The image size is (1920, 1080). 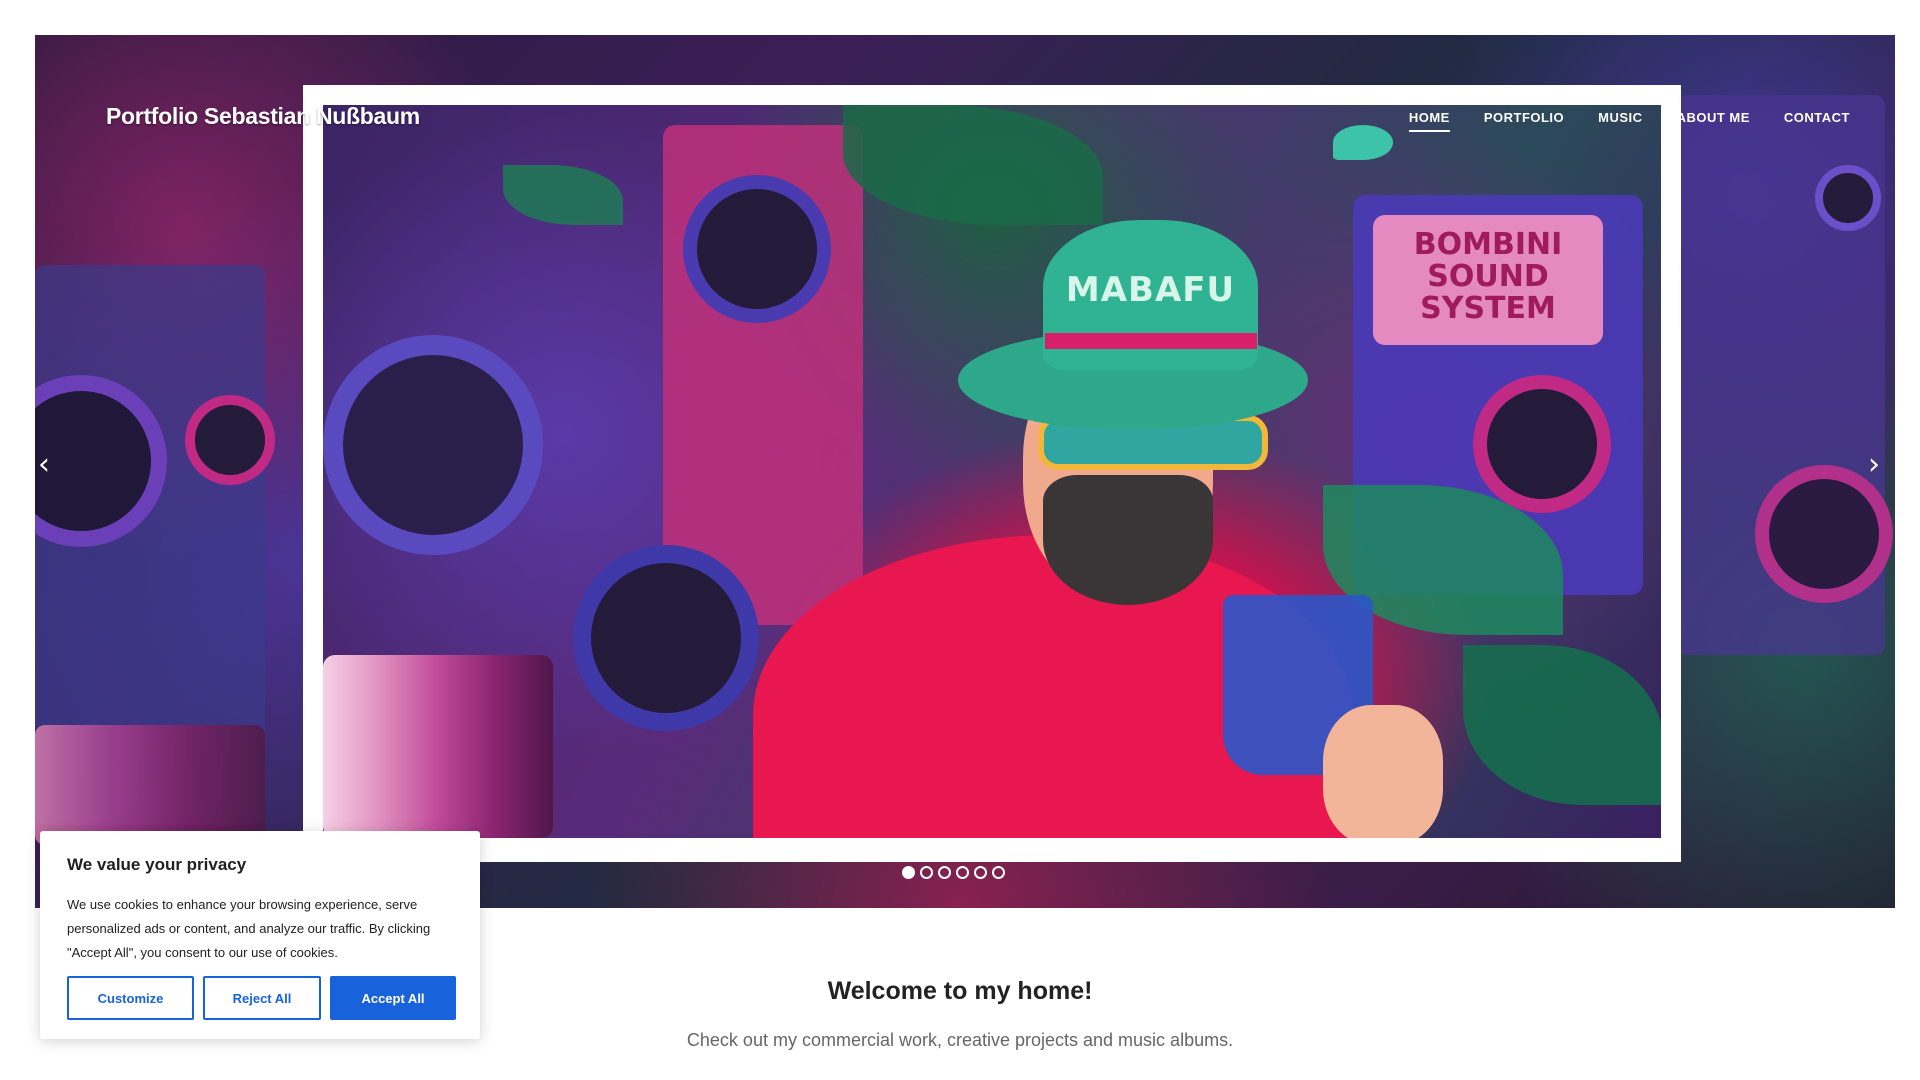 I want to click on bg-speaker-right, so click(x=1824, y=534).